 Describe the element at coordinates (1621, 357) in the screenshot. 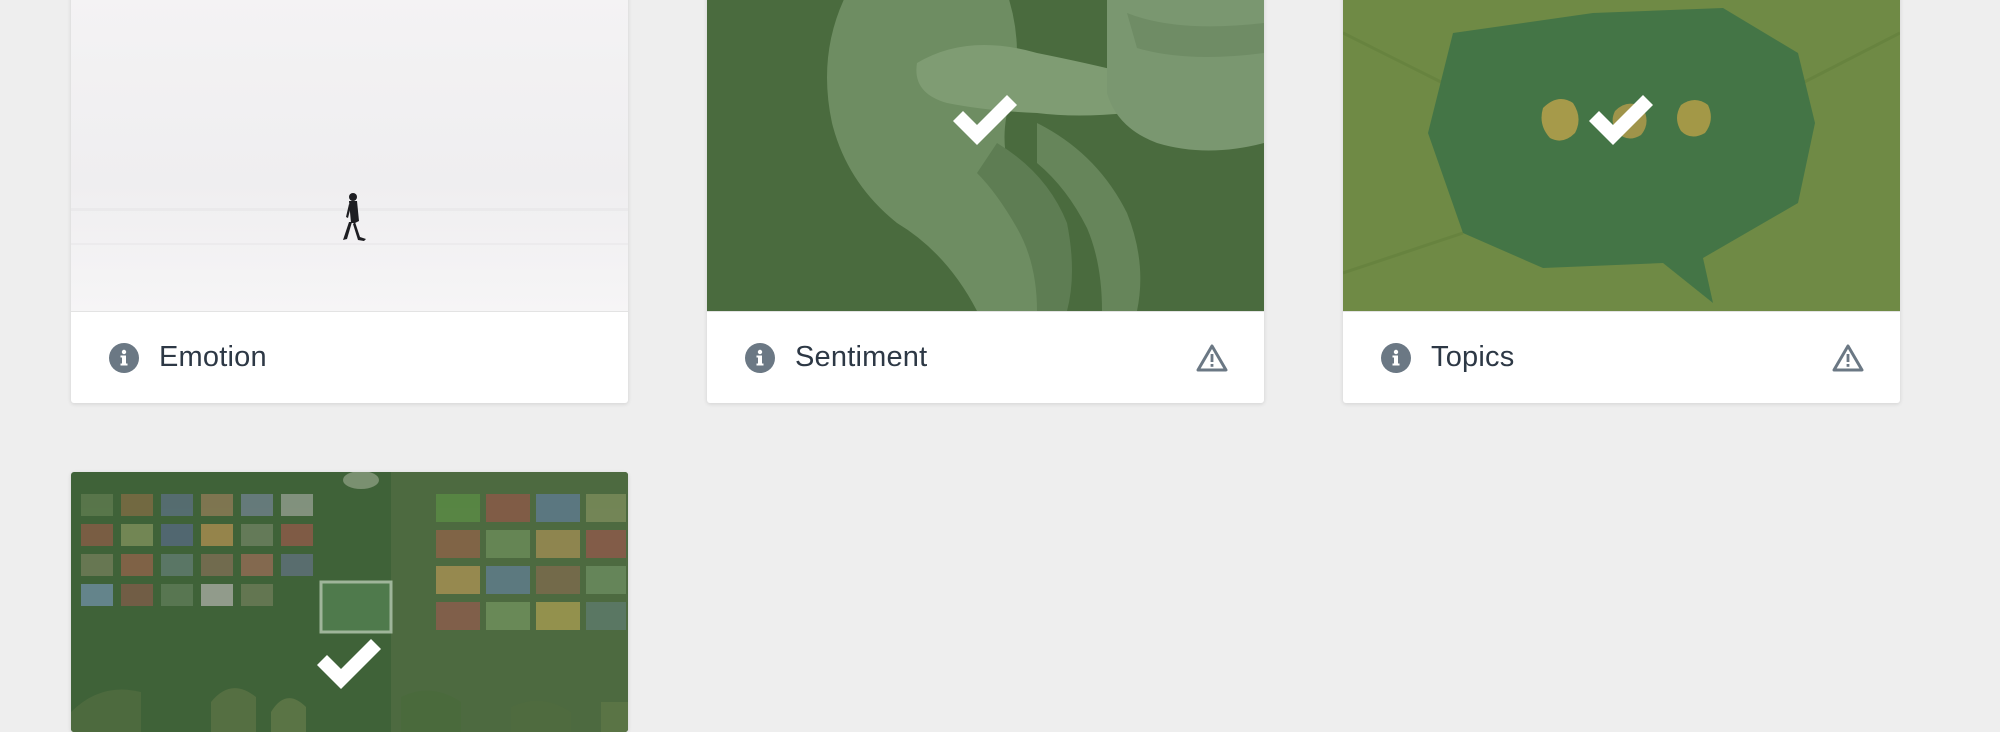

I see `card-footer: Topics` at that location.